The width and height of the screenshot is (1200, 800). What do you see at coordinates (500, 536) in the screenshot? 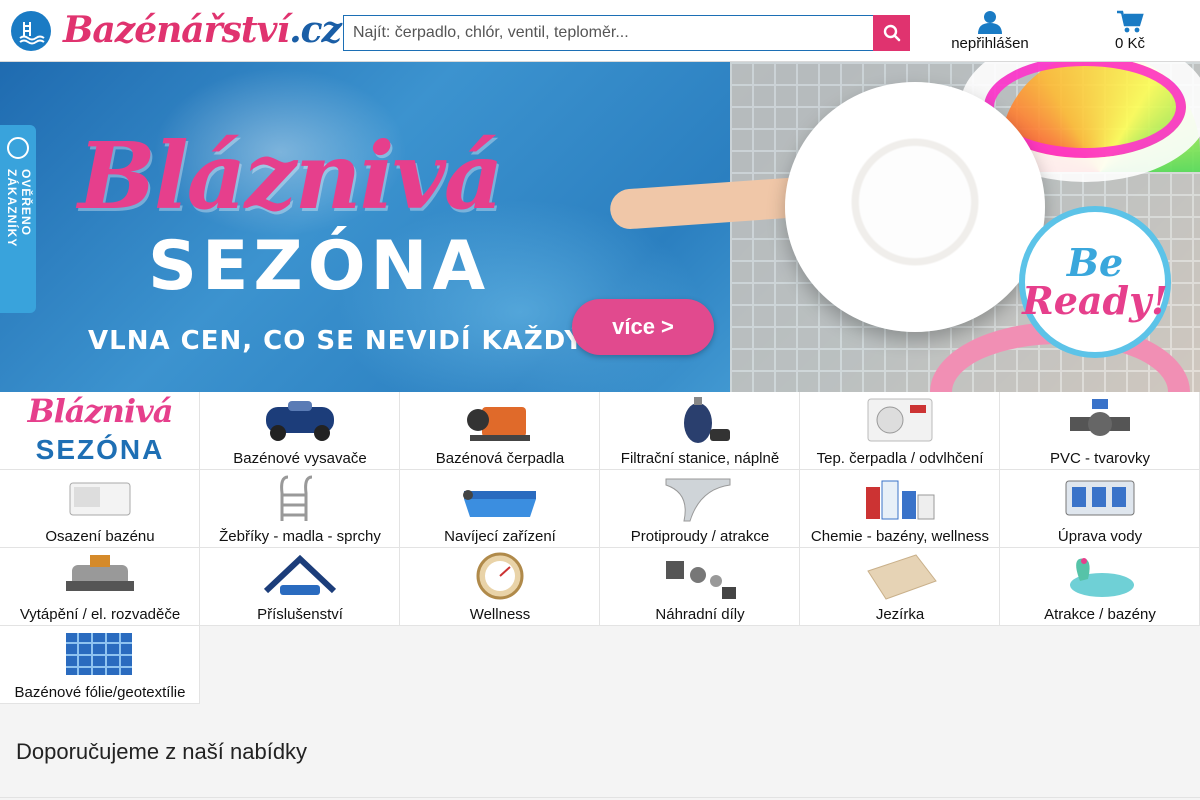
I see `category-label: Navíjecí zařízení` at bounding box center [500, 536].